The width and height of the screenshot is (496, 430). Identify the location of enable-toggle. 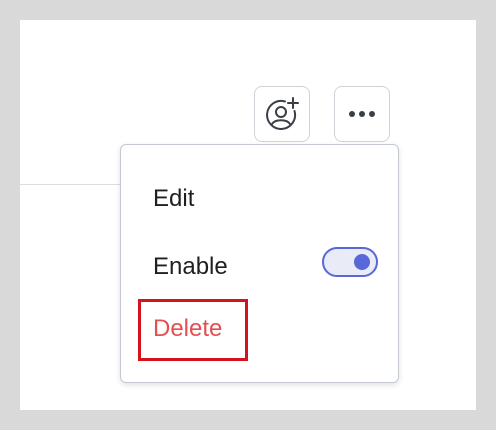
(350, 262).